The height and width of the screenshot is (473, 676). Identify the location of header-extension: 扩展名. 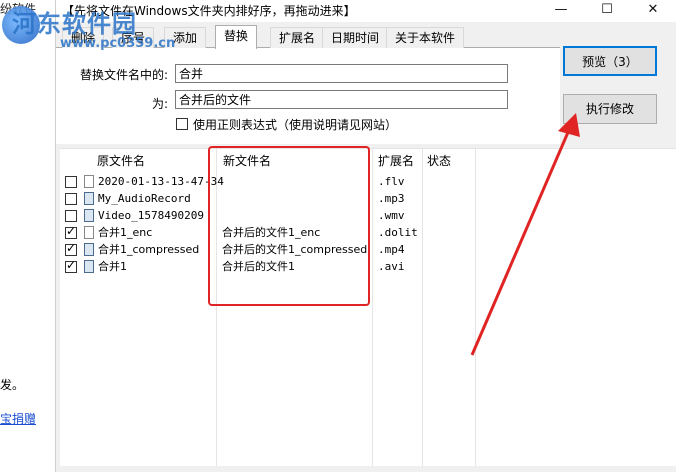
(396, 160).